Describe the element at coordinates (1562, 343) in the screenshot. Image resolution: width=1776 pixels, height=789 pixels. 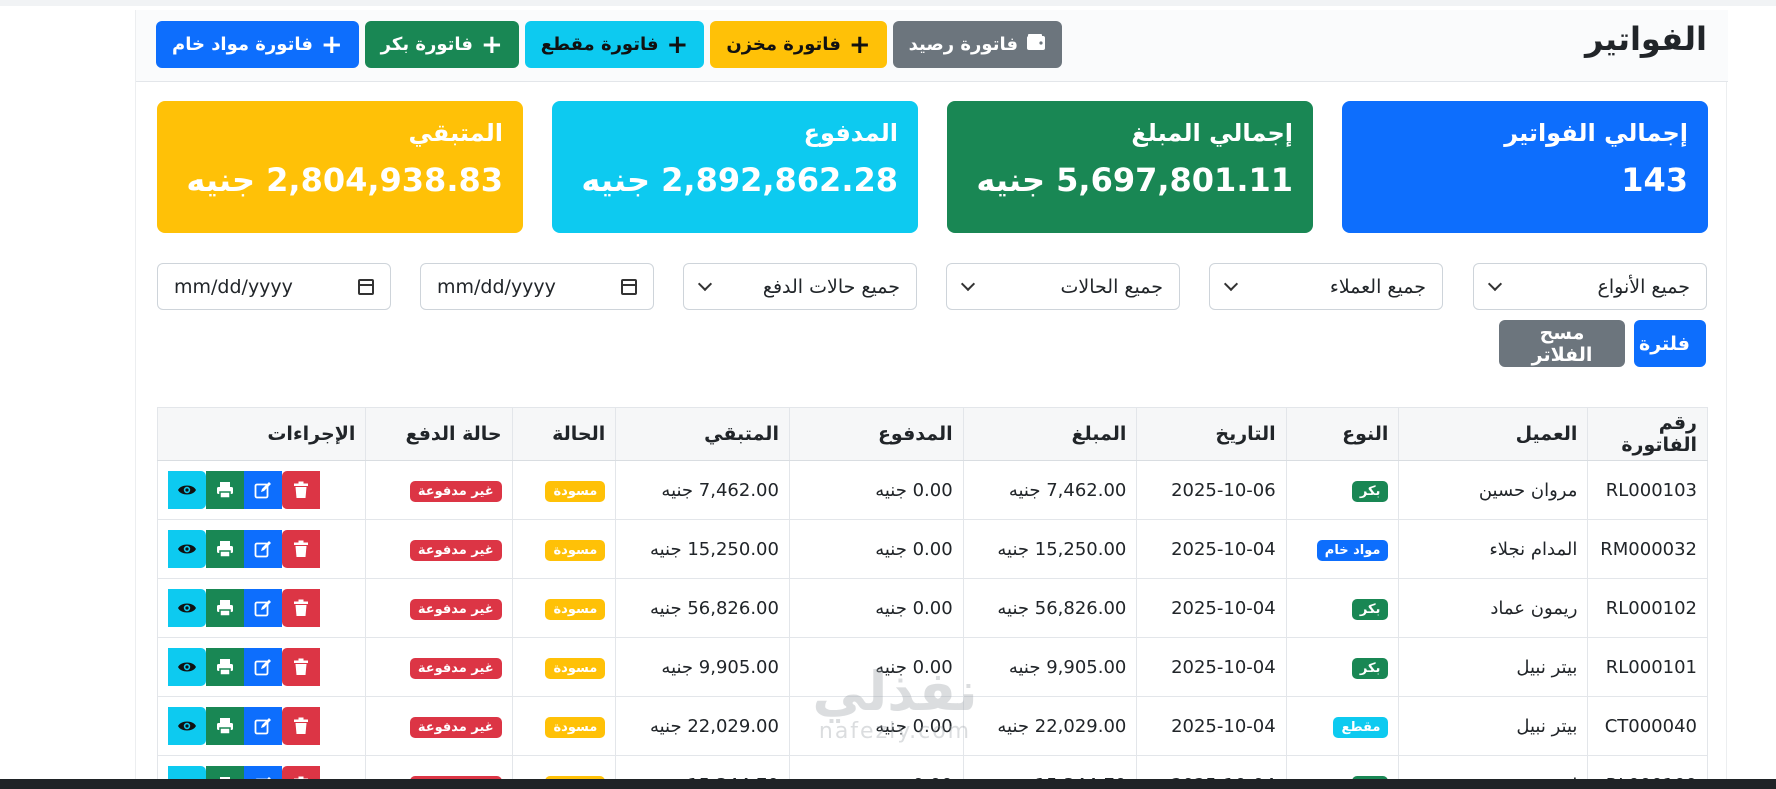
I see `clear-filters-button: مسح الفلاتر` at that location.